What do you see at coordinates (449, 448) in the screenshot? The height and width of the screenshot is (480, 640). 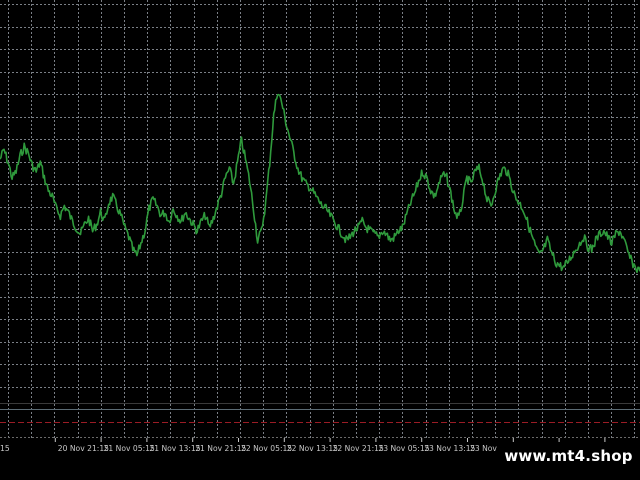 I see `x-tick-label: 23 Nov 13:15` at bounding box center [449, 448].